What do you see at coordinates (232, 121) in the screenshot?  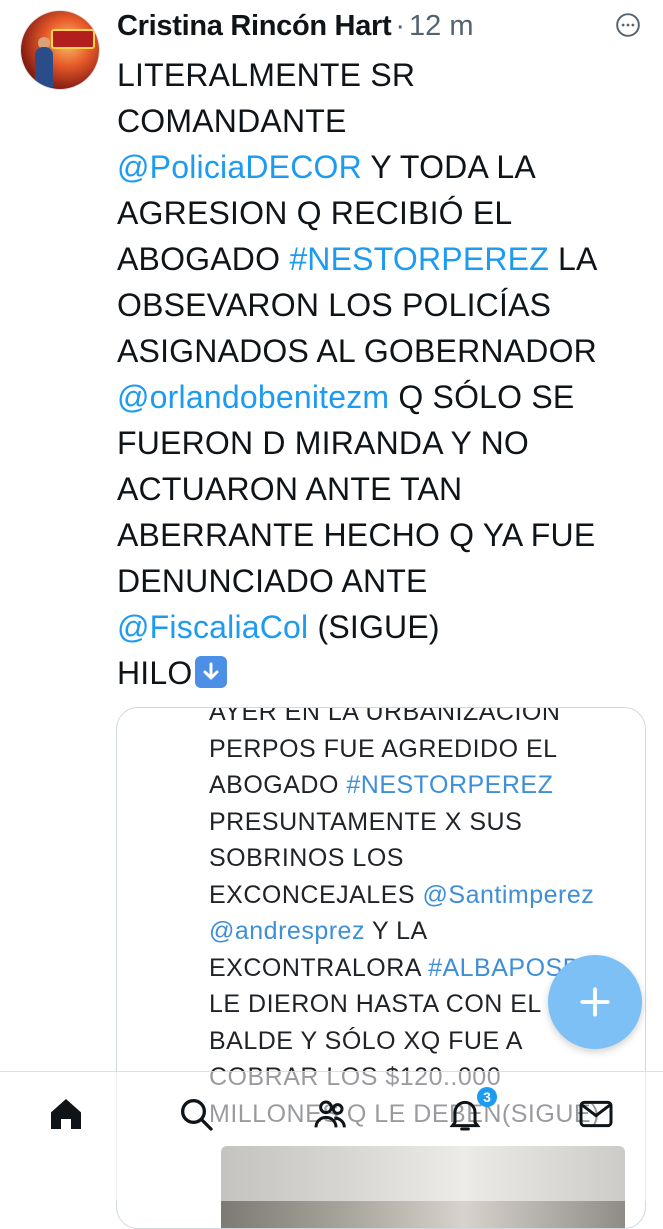 I see `text-segment: COMANDANTE` at bounding box center [232, 121].